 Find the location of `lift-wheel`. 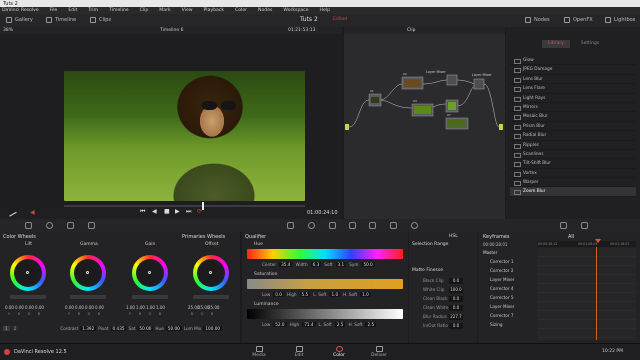

lift-wheel is located at coordinates (28, 273).